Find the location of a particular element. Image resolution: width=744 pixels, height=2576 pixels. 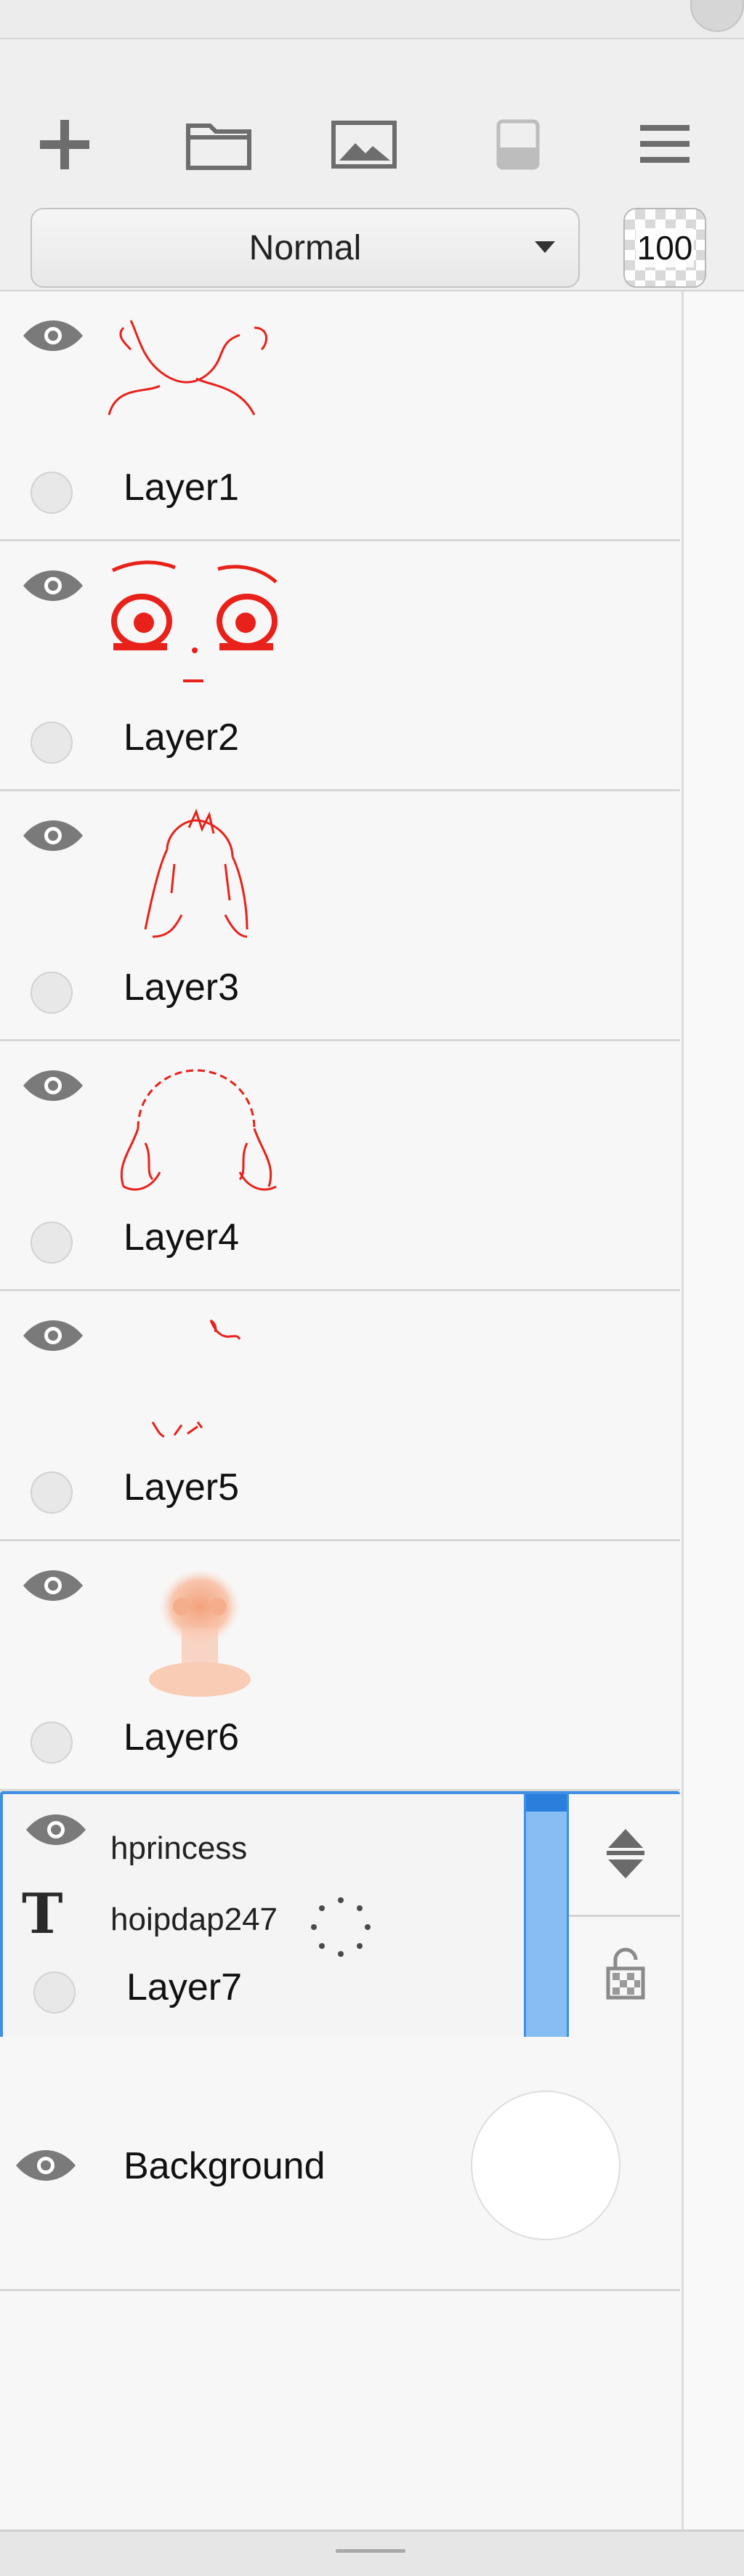

text-layer-icon: T is located at coordinates (42, 1914).